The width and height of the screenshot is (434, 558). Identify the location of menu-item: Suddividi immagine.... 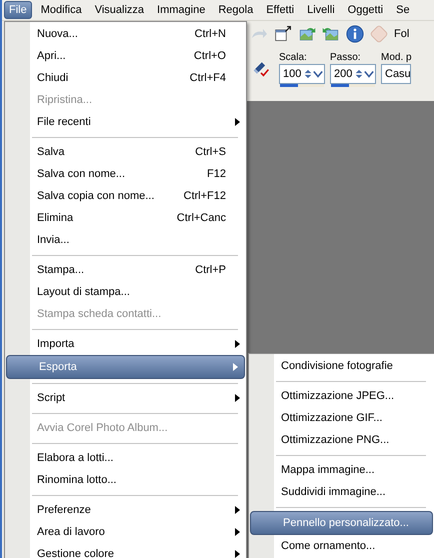
(341, 492).